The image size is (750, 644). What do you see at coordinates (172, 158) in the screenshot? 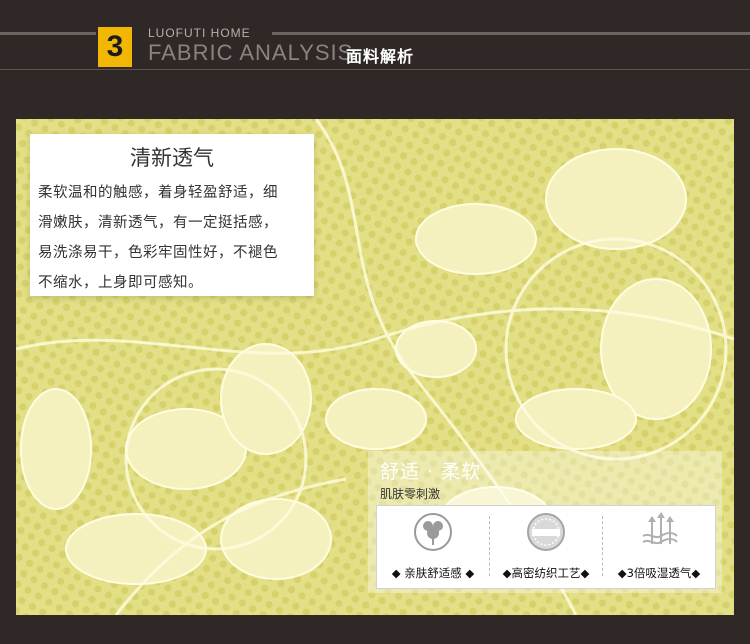
I see `card-title: 清新透气` at bounding box center [172, 158].